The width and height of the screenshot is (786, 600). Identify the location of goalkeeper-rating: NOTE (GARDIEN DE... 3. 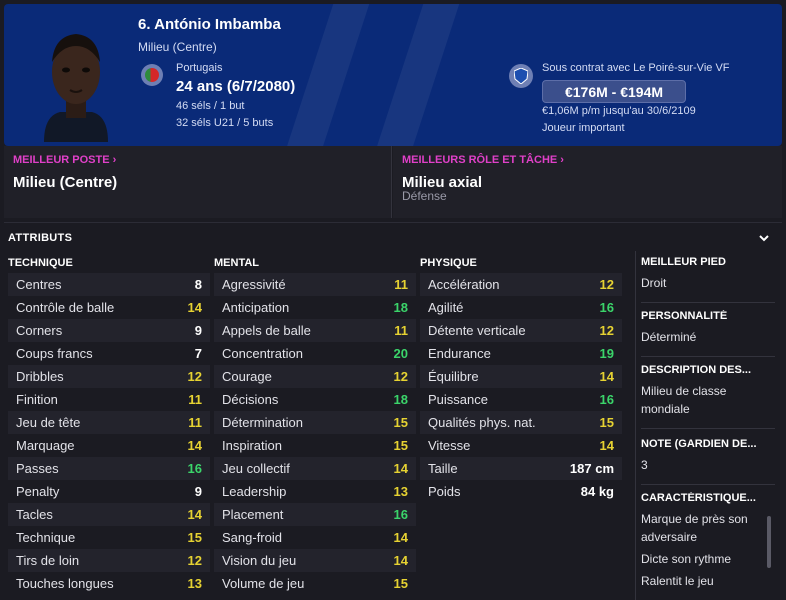
(708, 456).